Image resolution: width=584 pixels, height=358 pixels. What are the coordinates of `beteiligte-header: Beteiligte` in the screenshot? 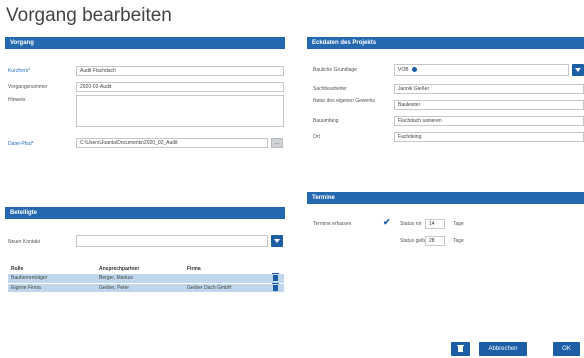 It's located at (145, 213).